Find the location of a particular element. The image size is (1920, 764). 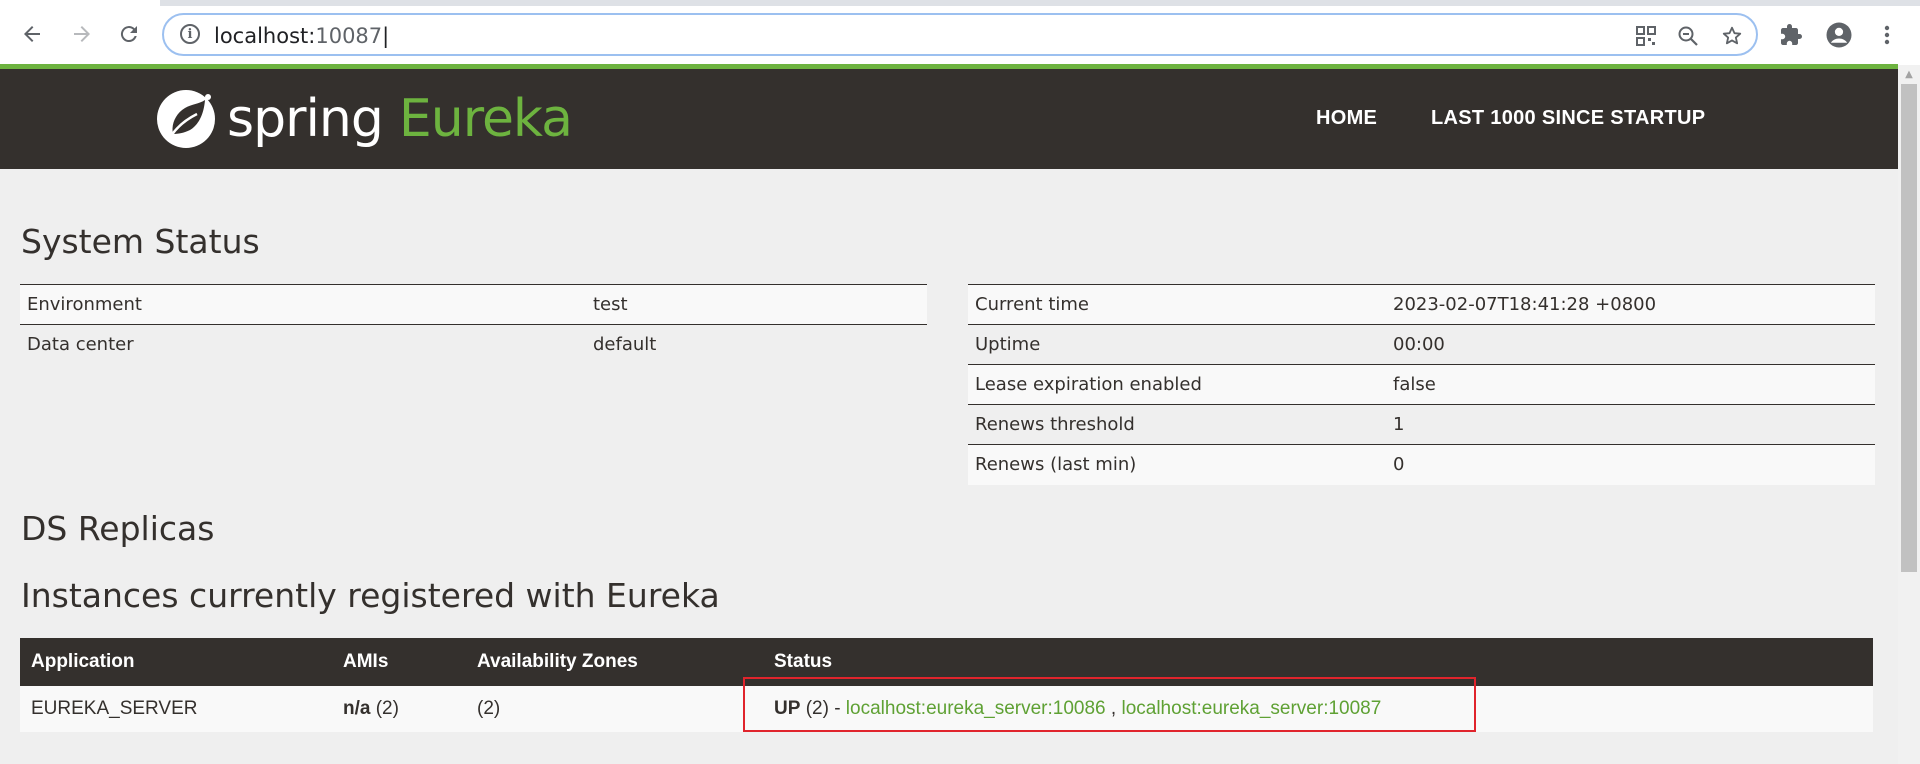

system-status-title: System Status is located at coordinates (140, 241).